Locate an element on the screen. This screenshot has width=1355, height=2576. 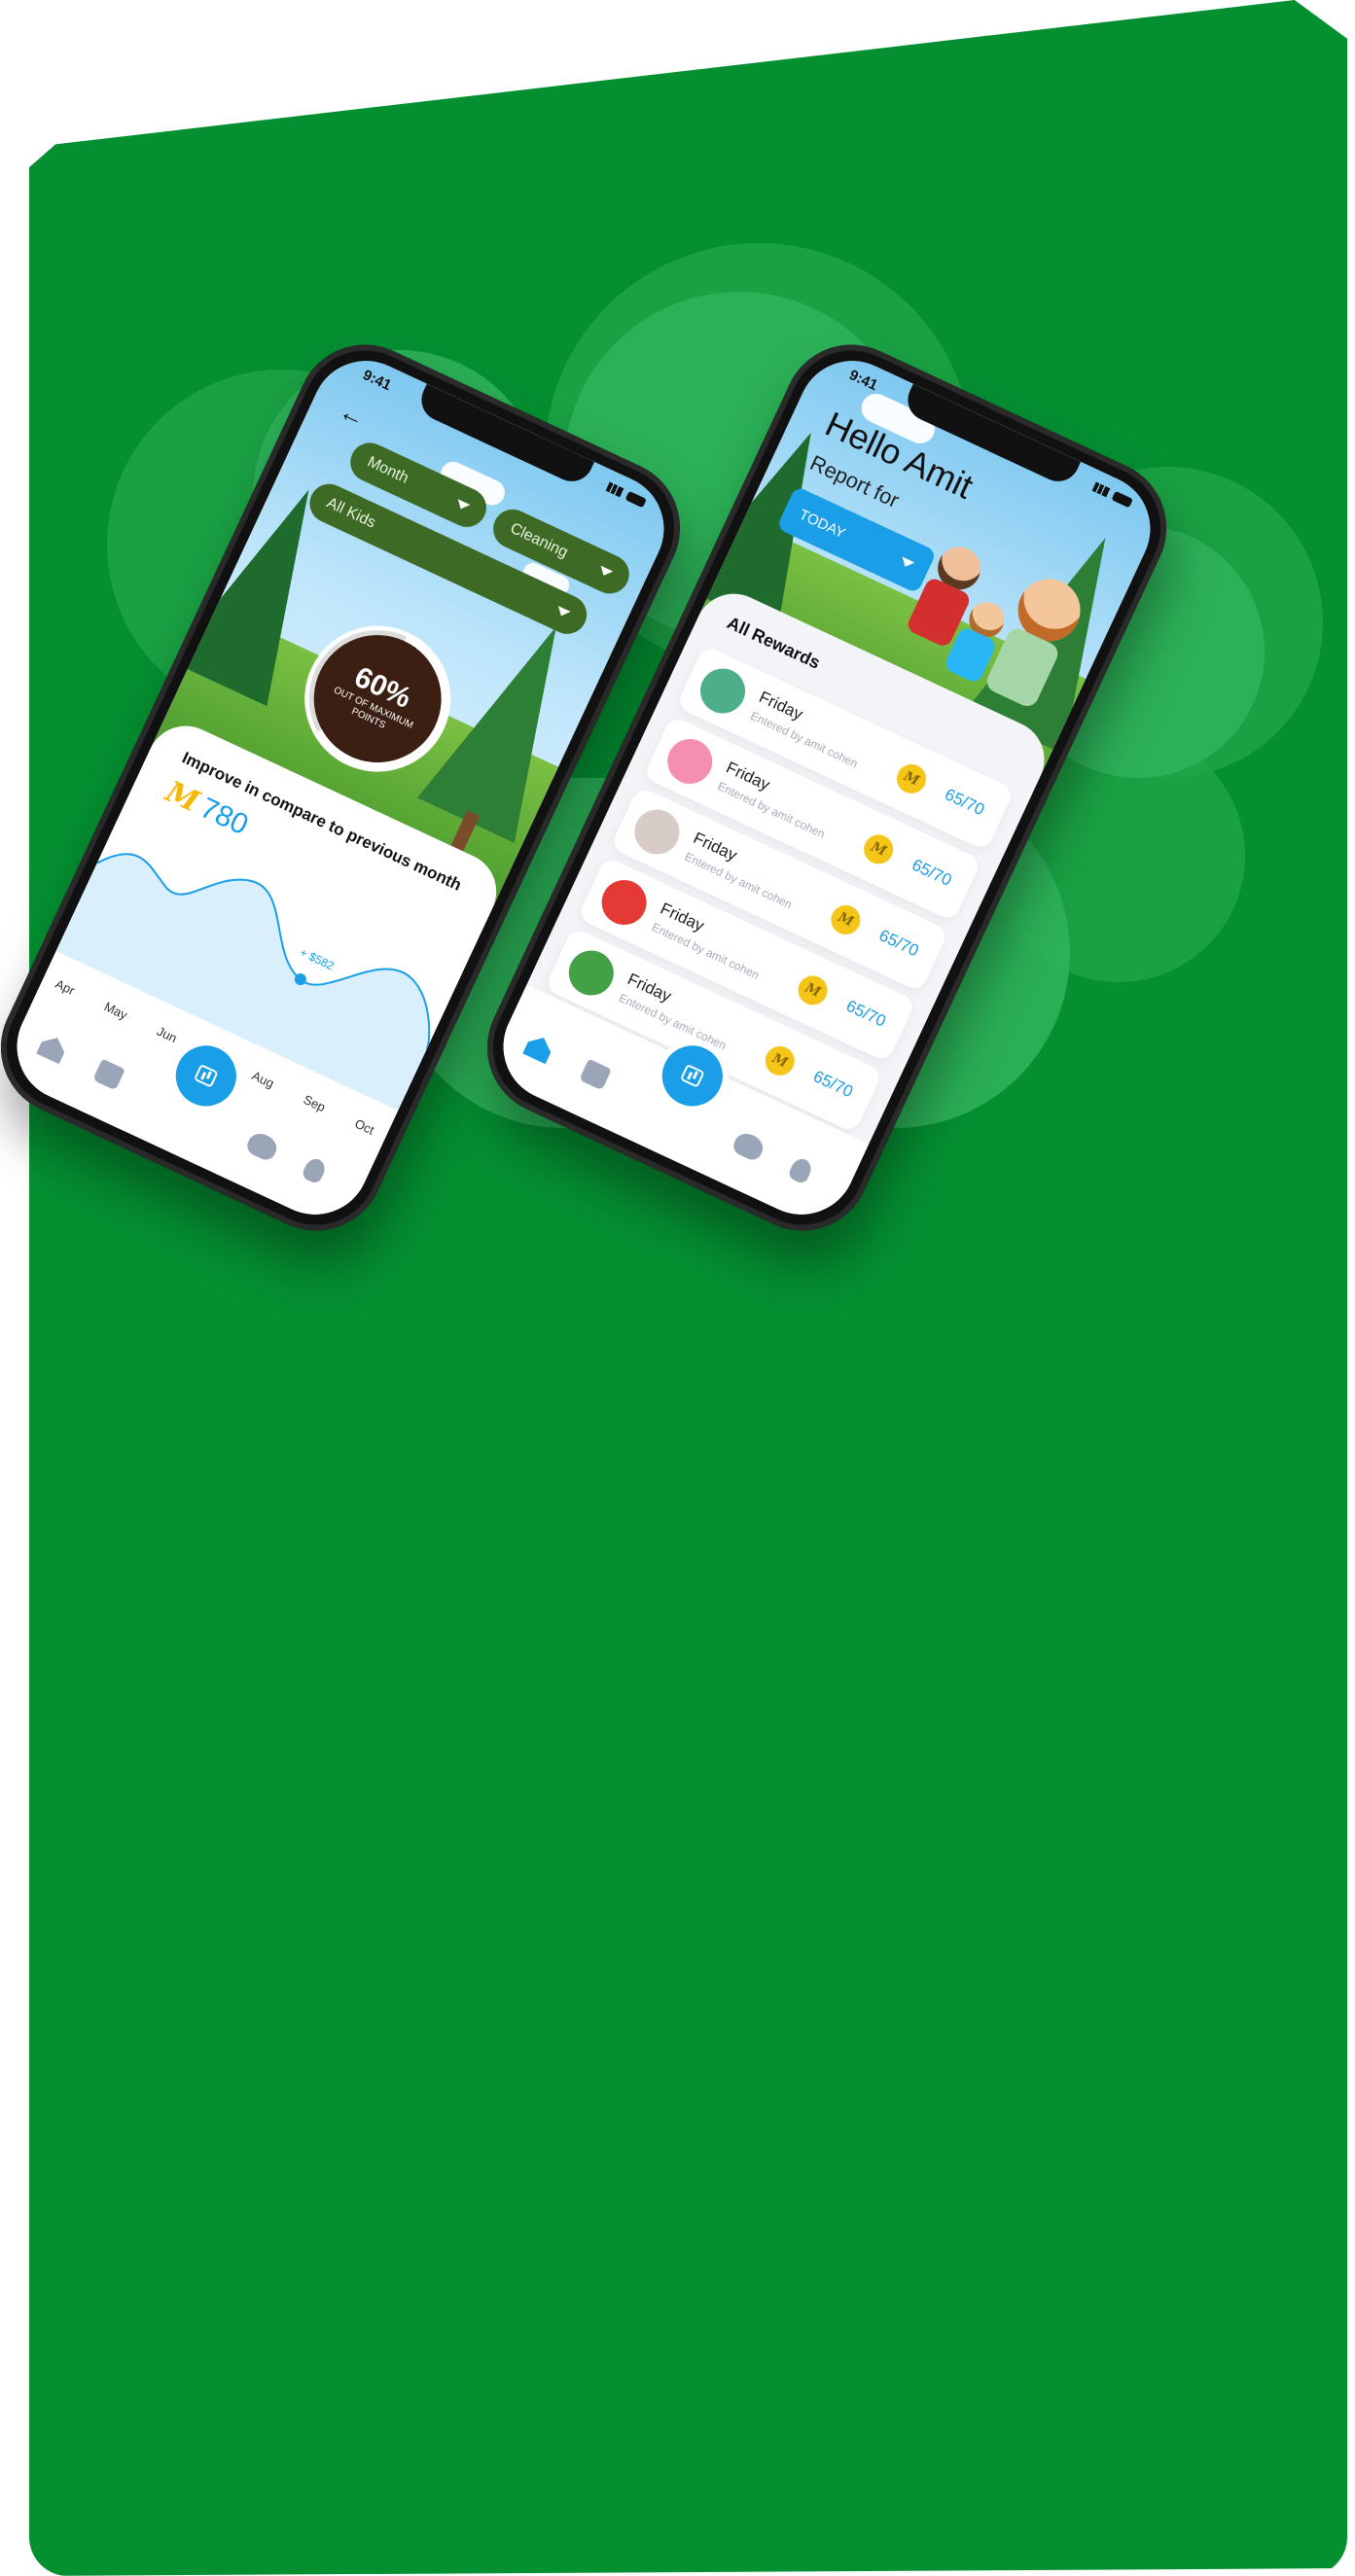
period-dropdown-label: TODAY is located at coordinates (823, 524).